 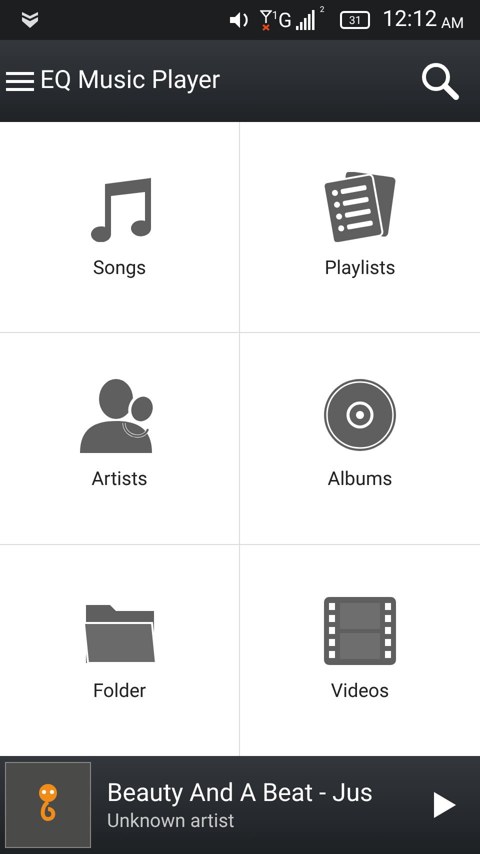 I want to click on clock-period: AM, so click(x=452, y=23).